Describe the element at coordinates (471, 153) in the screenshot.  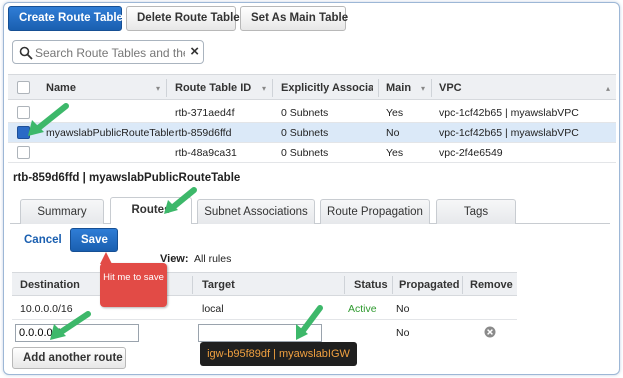
I see `row-vpc: vpc-2f4e6549` at that location.